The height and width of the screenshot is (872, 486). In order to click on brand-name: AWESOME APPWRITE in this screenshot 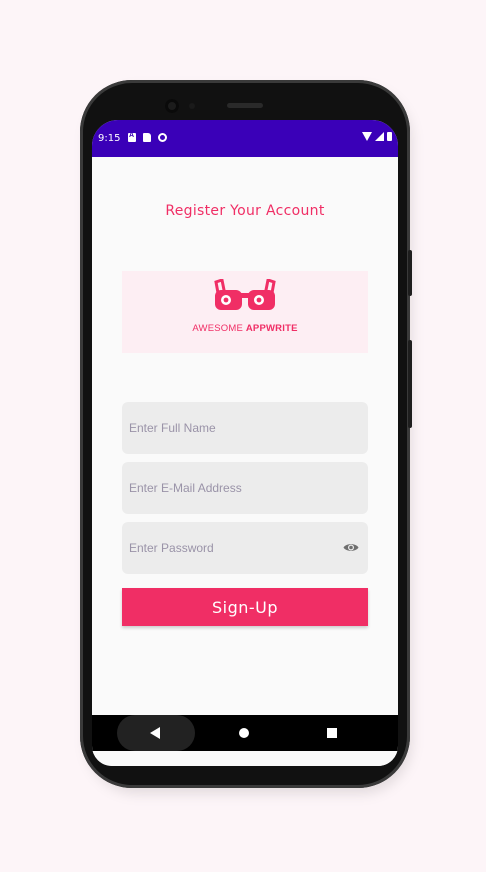, I will do `click(245, 328)`.